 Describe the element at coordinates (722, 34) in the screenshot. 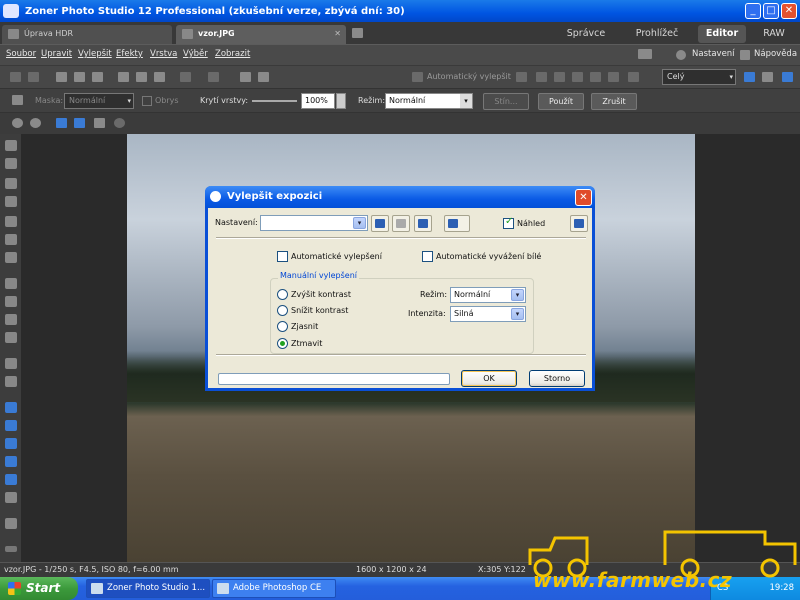

I see `mode-editor: Editor` at that location.